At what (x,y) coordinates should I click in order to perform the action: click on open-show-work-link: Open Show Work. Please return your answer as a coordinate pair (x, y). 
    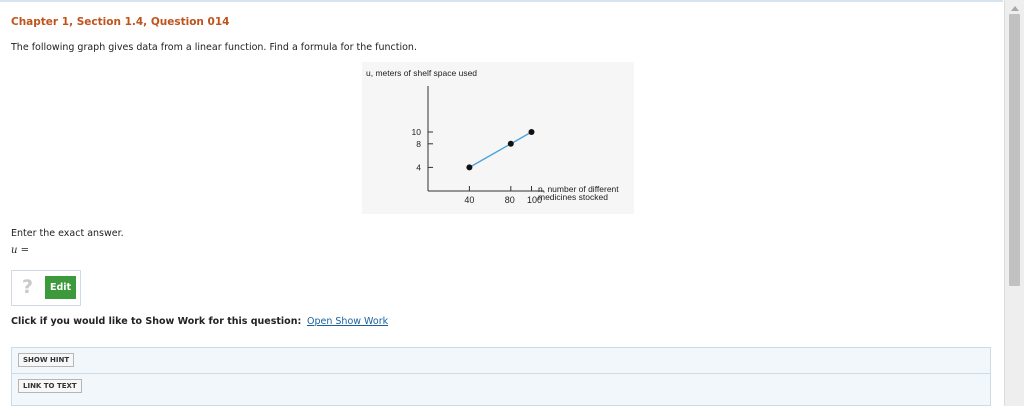
    Looking at the image, I should click on (347, 321).